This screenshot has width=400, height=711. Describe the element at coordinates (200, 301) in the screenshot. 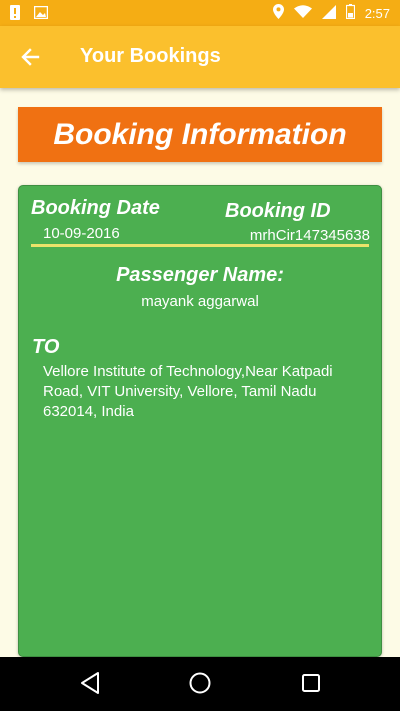

I see `passenger-name-value: mayank aggarwal` at that location.